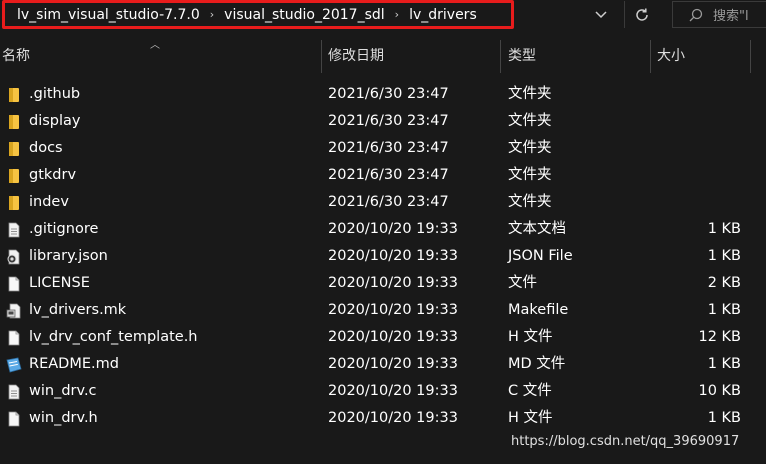 The width and height of the screenshot is (766, 464). Describe the element at coordinates (161, 56) in the screenshot. I see `column-header-name: 名称` at that location.